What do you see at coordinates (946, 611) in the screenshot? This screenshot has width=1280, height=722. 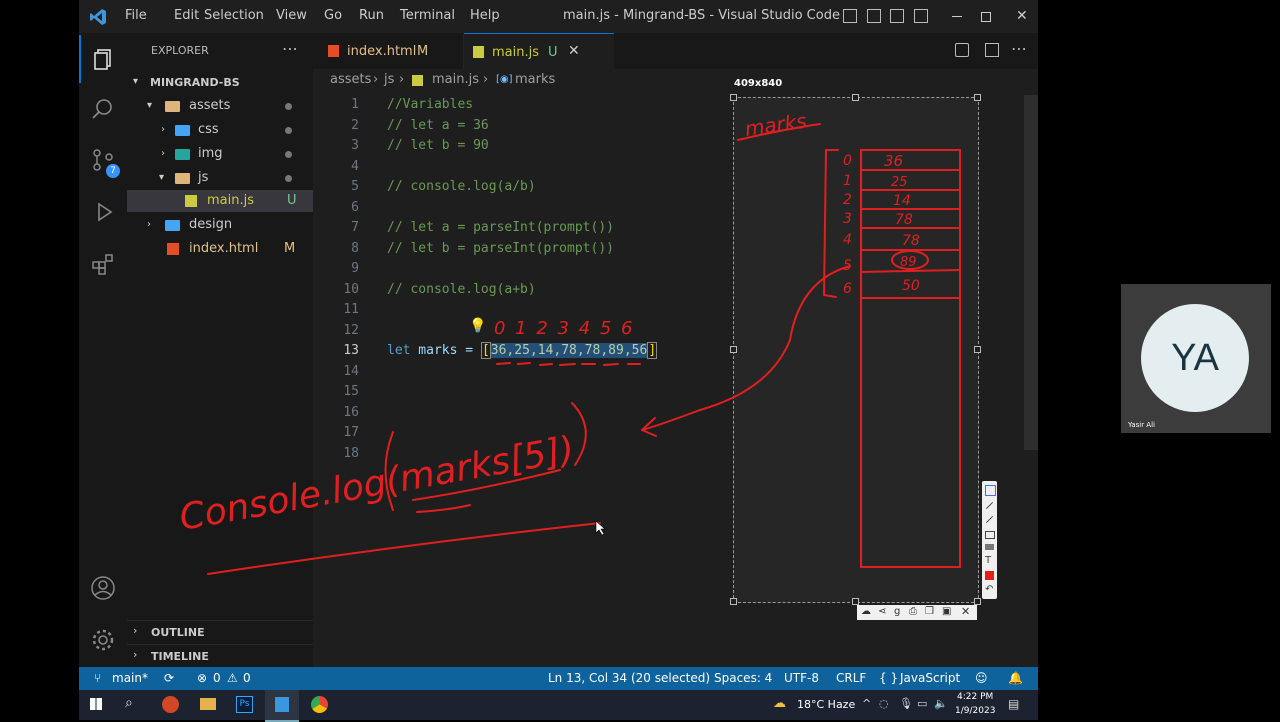 I see `save-icon: ▣` at bounding box center [946, 611].